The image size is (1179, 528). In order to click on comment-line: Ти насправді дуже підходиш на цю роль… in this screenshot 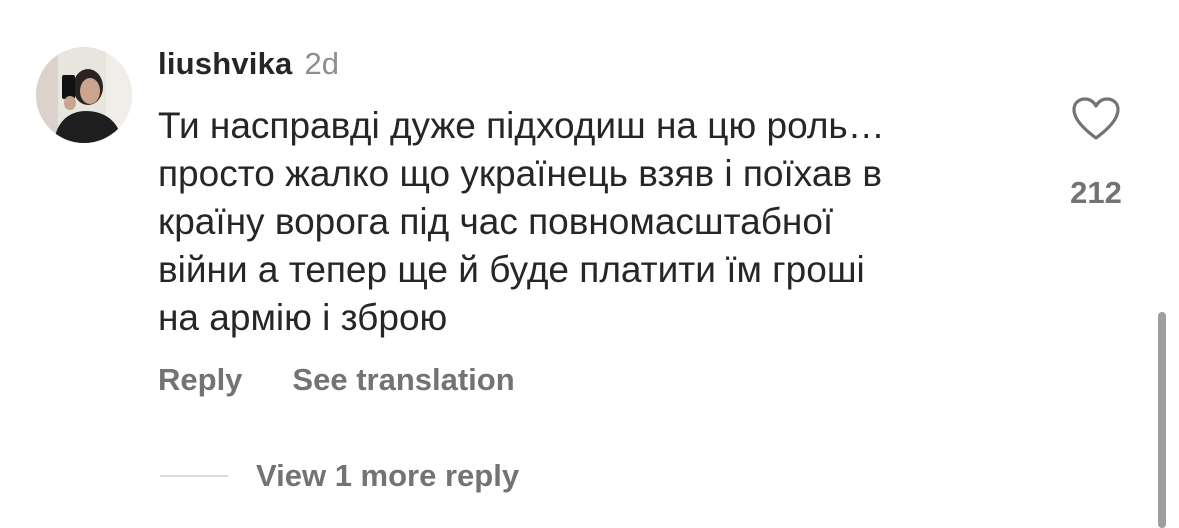, I will do `click(521, 125)`.